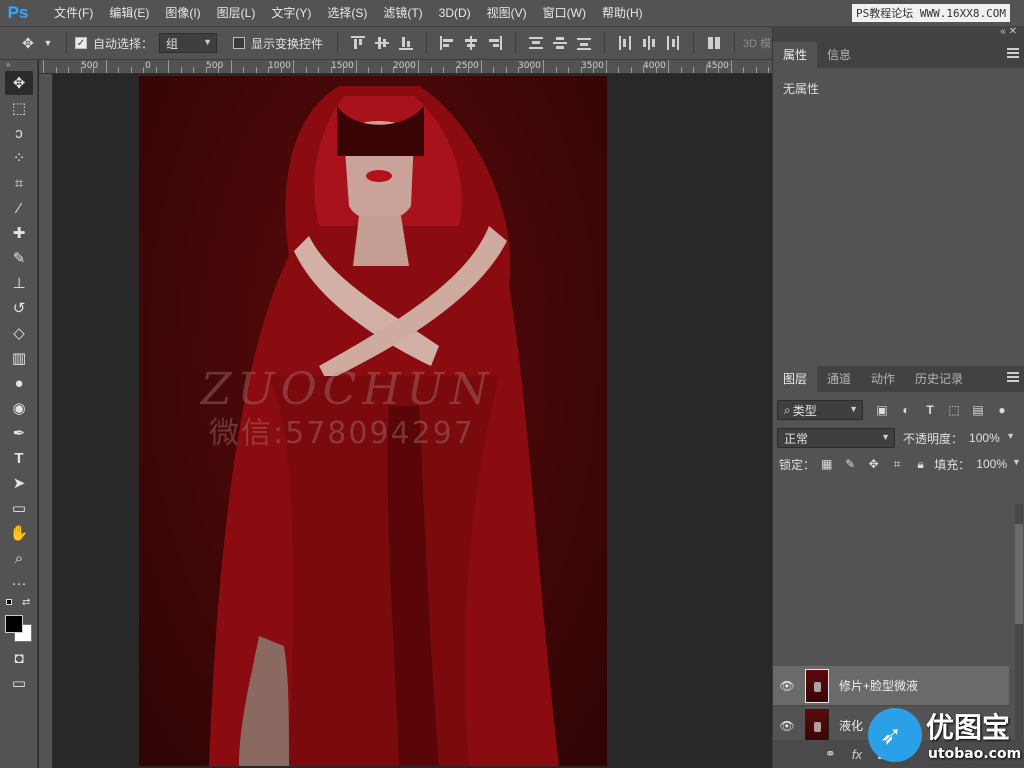 This screenshot has height=768, width=1024. Describe the element at coordinates (347, 13) in the screenshot. I see `menu-select: 选择(S)` at that location.